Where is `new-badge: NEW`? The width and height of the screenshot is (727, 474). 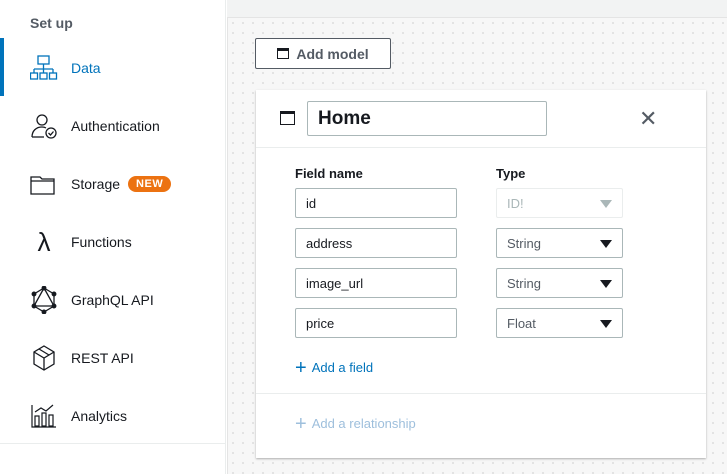
new-badge: NEW is located at coordinates (150, 184).